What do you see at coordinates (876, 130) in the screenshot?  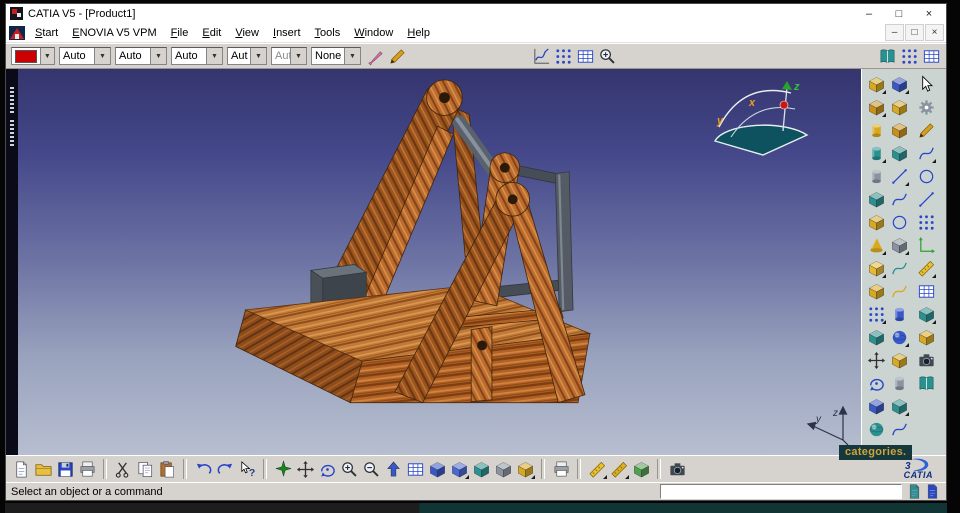 I see `shaft-icon` at bounding box center [876, 130].